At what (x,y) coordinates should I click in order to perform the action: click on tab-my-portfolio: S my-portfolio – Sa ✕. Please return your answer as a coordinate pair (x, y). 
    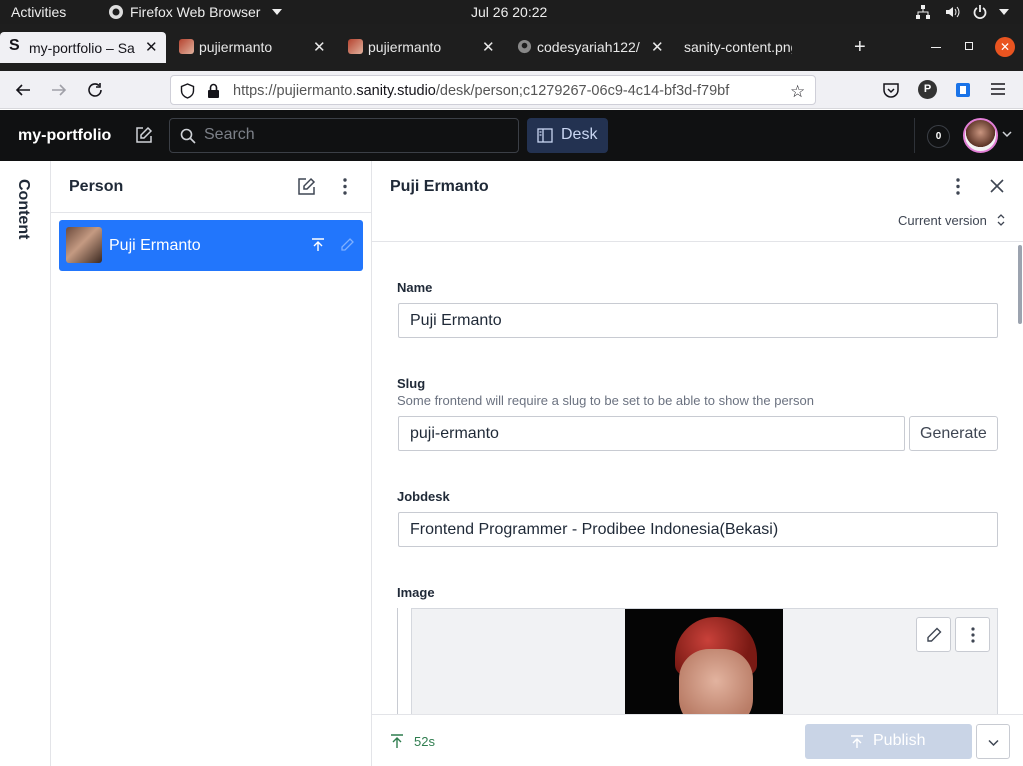
    Looking at the image, I should click on (83, 47).